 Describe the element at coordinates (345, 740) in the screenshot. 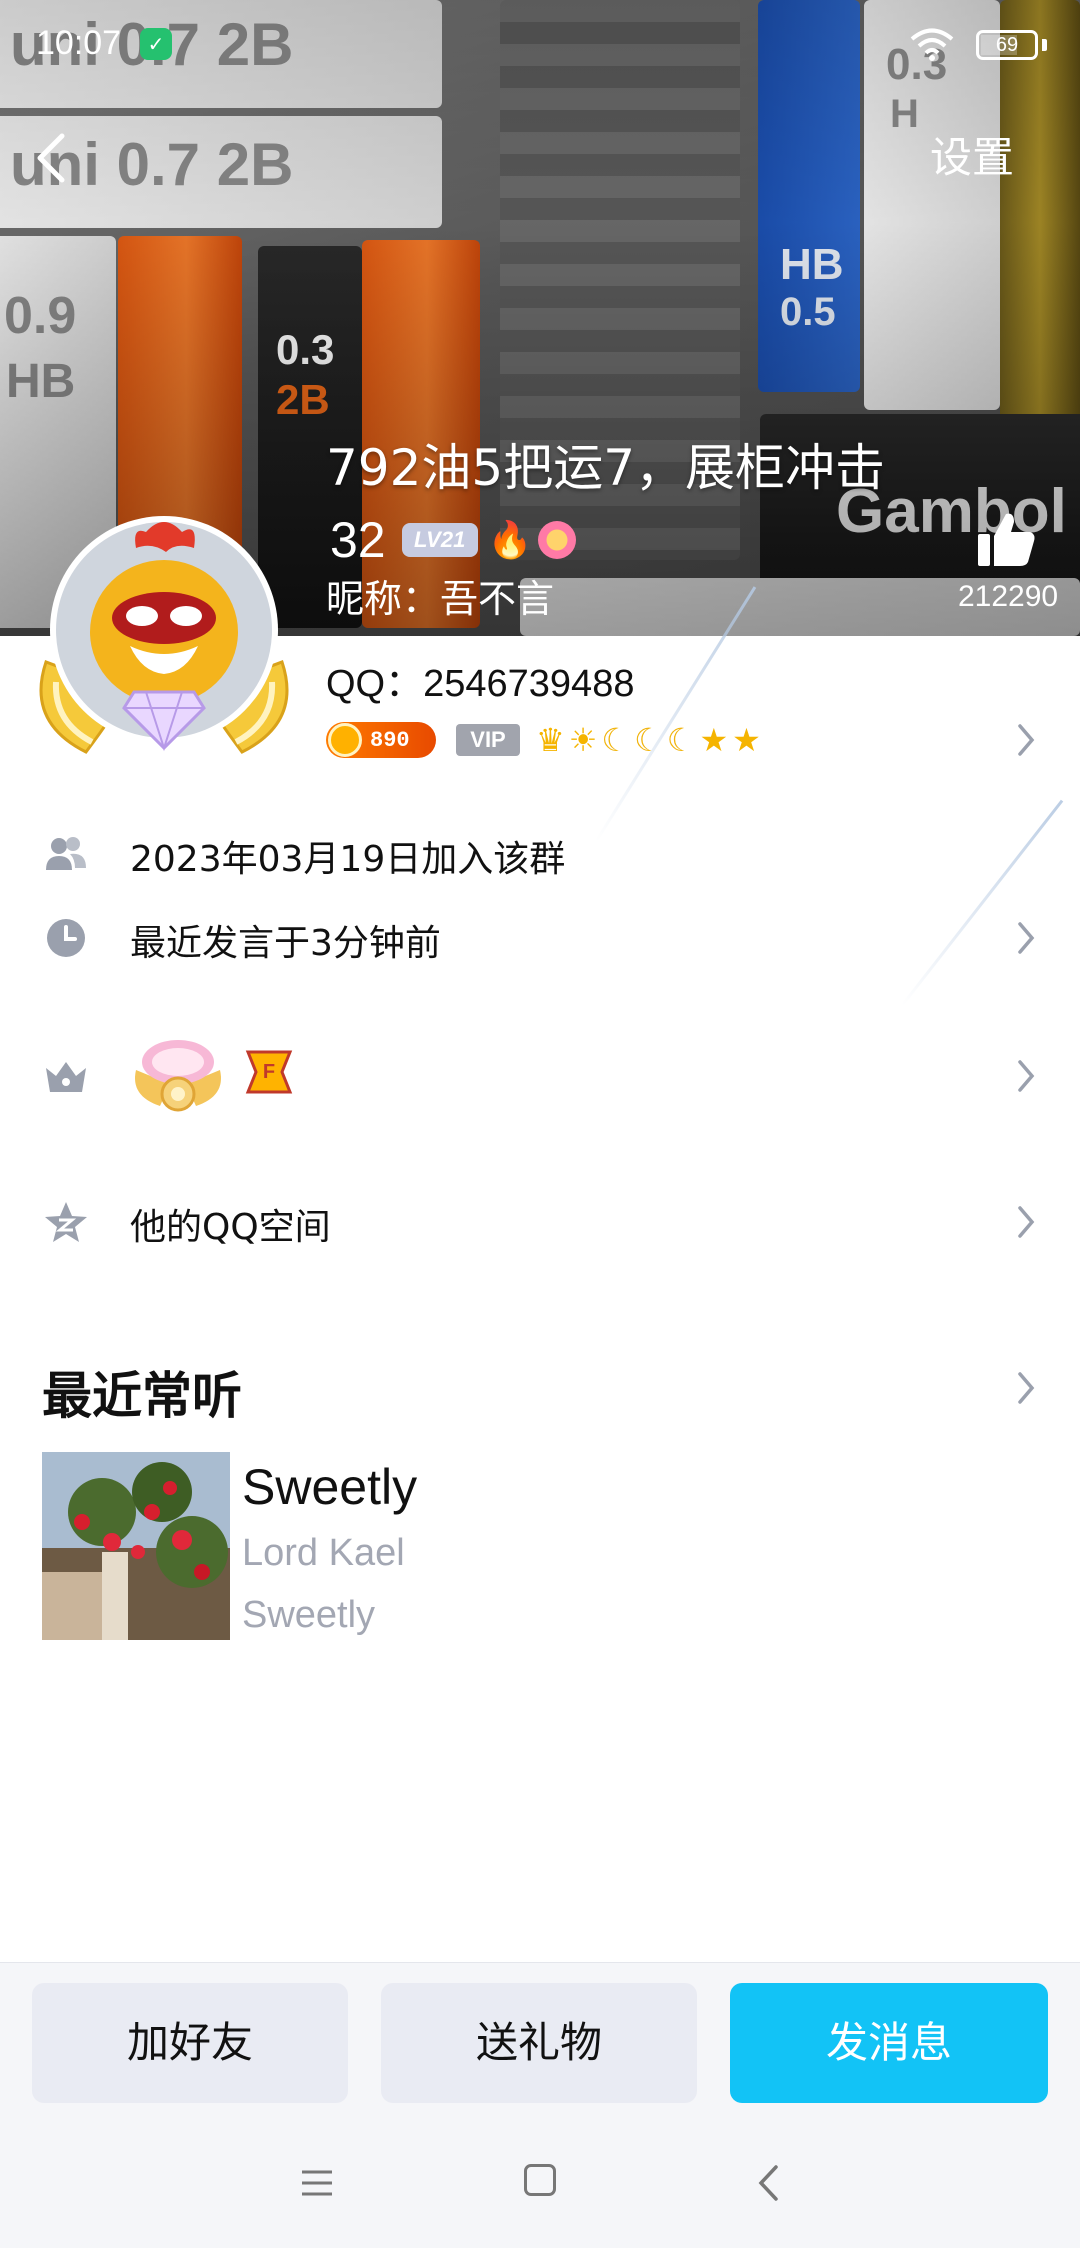

I see `coin-icon` at that location.